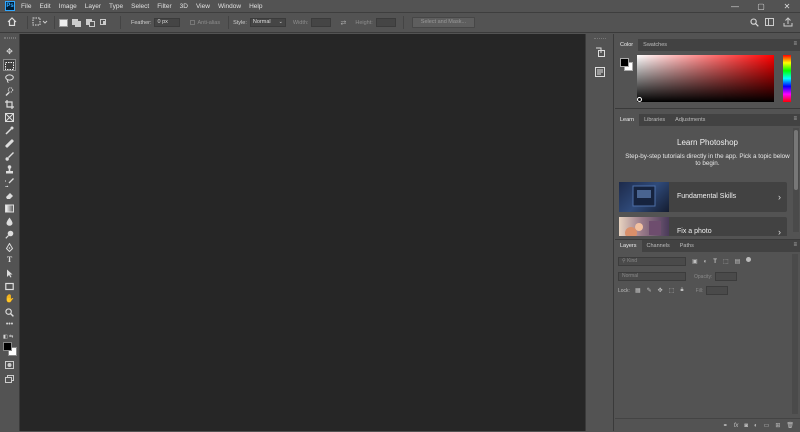 Image resolution: width=800 pixels, height=432 pixels. What do you see at coordinates (9, 195) in the screenshot?
I see `eraser-tool-icon` at bounding box center [9, 195].